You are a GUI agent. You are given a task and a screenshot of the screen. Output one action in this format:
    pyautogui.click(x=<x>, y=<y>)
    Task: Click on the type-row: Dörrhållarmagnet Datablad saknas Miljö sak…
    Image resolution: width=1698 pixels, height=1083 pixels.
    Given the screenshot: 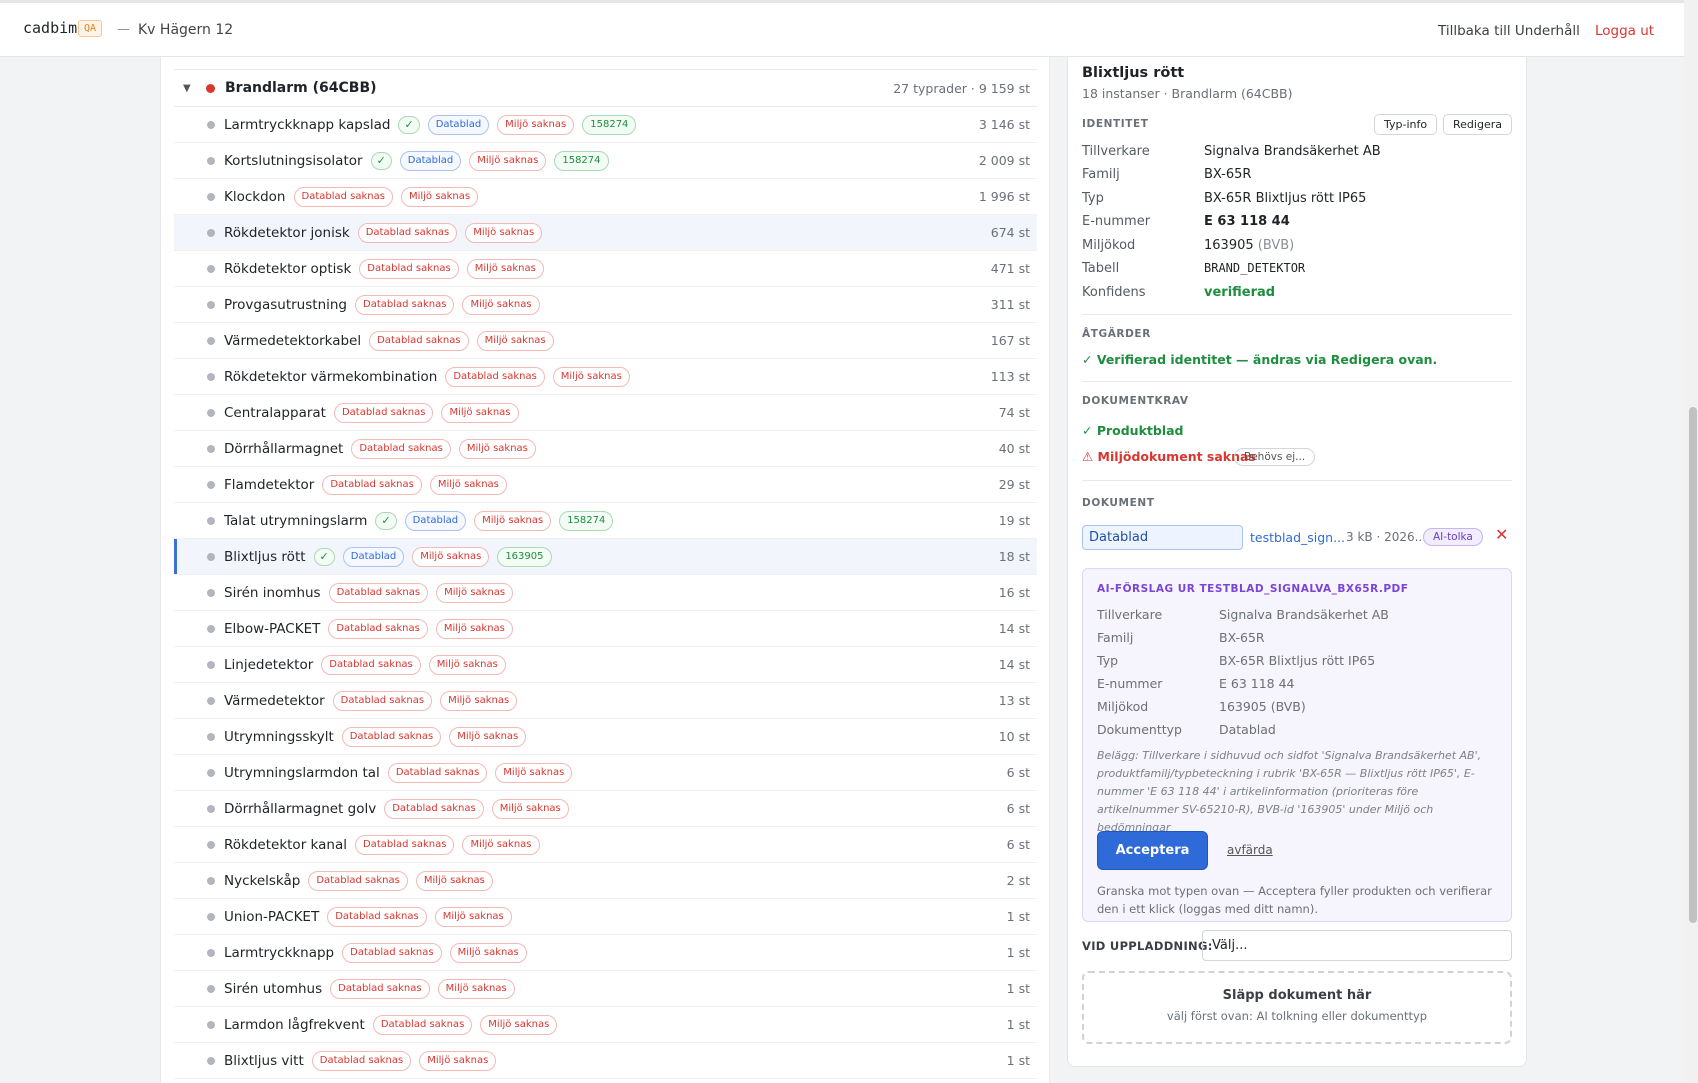 What is the action you would take?
    pyautogui.click(x=605, y=449)
    